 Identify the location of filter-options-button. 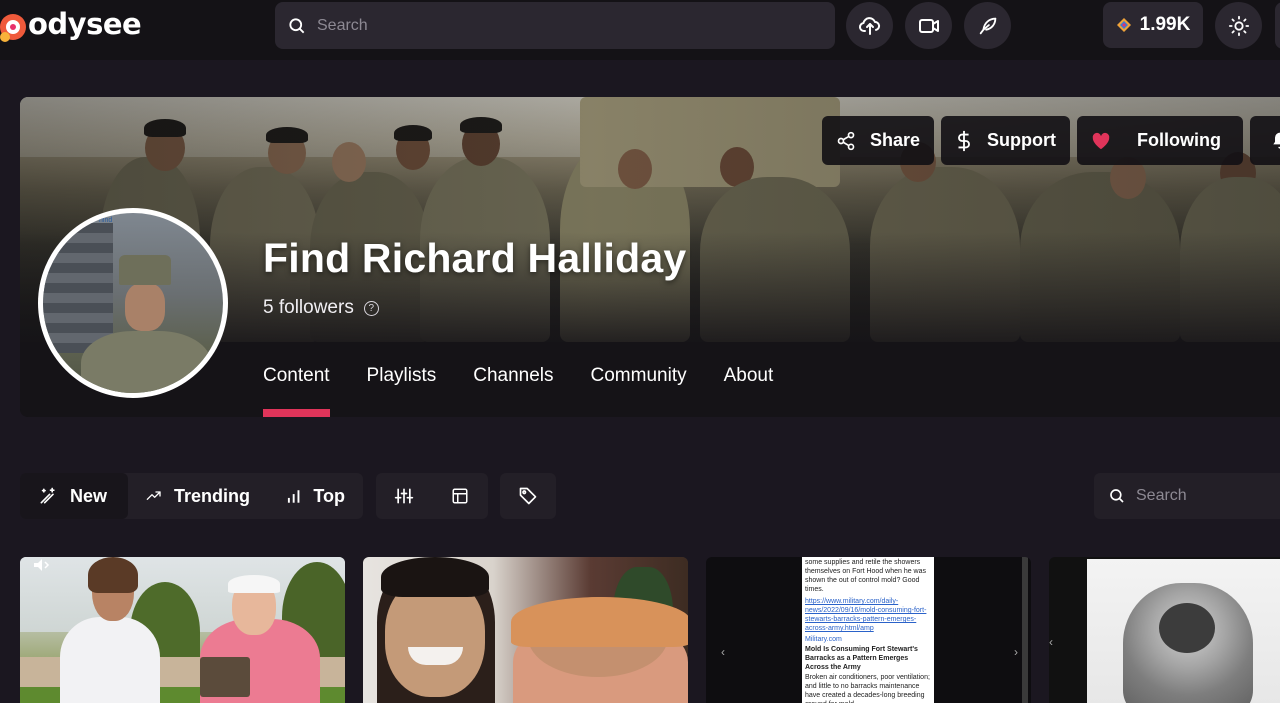
(404, 496).